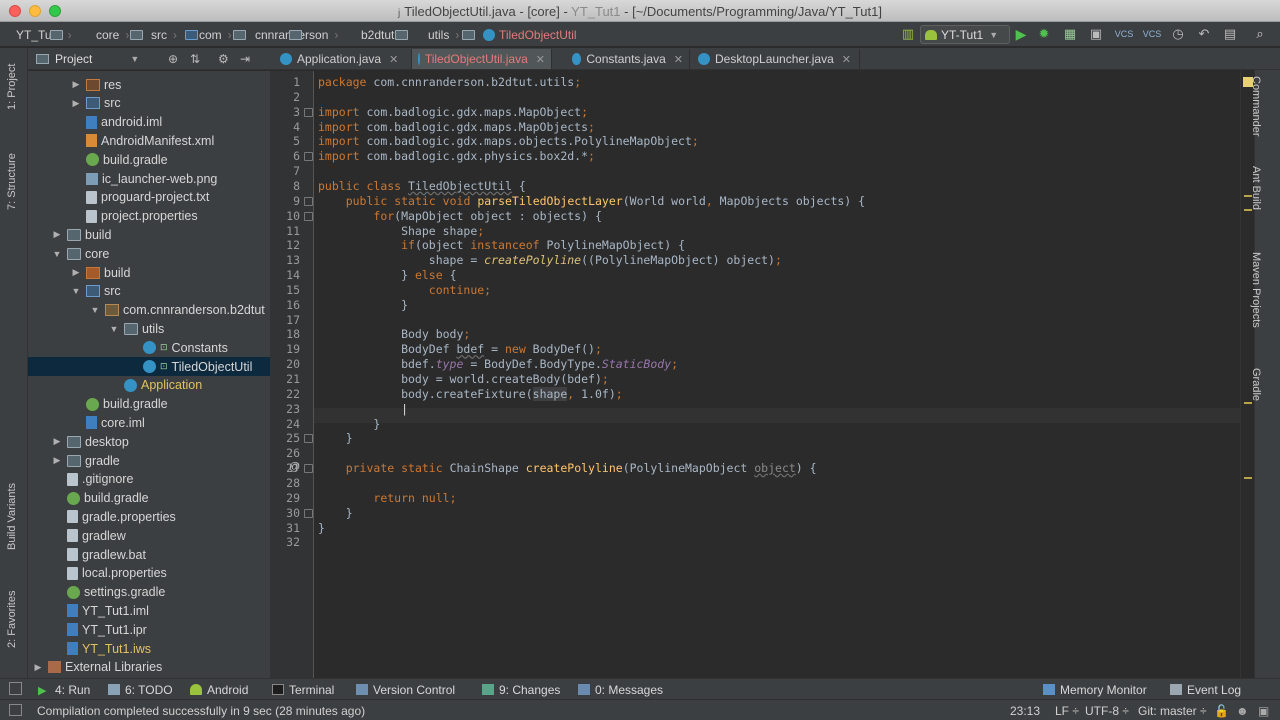 The width and height of the screenshot is (1280, 720). I want to click on run-tool-button: ▶ 4: Run, so click(64, 690).